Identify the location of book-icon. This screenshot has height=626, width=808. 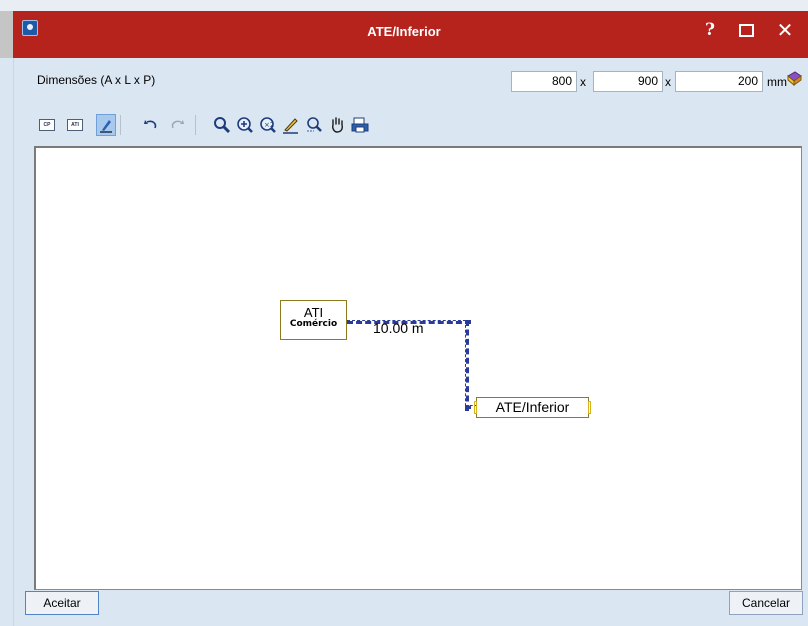
(794, 79).